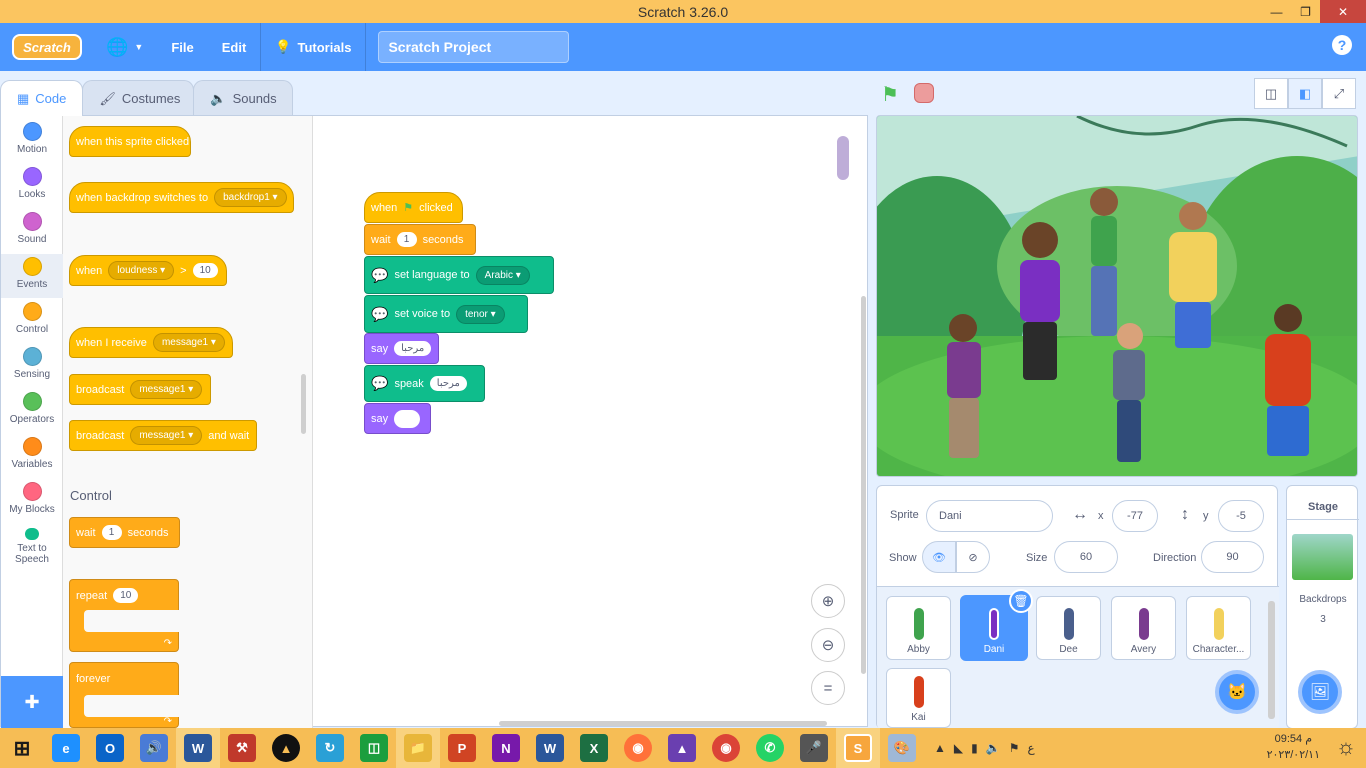 The width and height of the screenshot is (1366, 768). What do you see at coordinates (124, 47) in the screenshot?
I see `language-menu: 🌐 ▼` at bounding box center [124, 47].